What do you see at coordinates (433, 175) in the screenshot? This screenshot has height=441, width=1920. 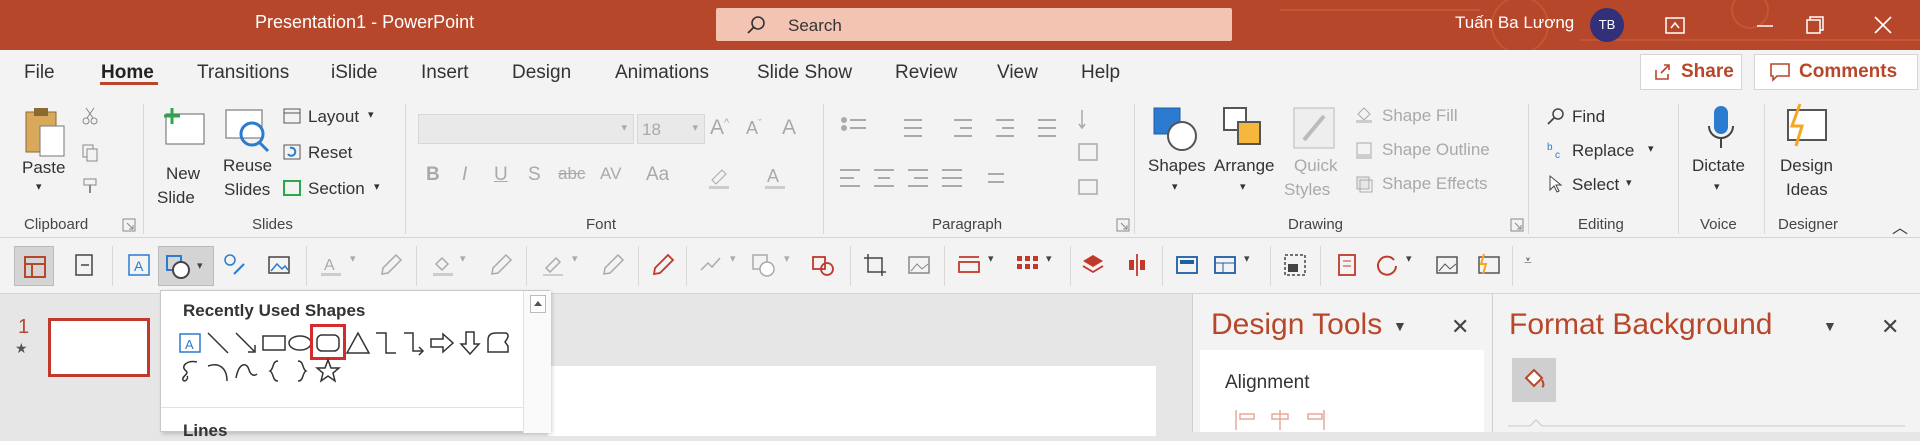 I see `bold-icon: B` at bounding box center [433, 175].